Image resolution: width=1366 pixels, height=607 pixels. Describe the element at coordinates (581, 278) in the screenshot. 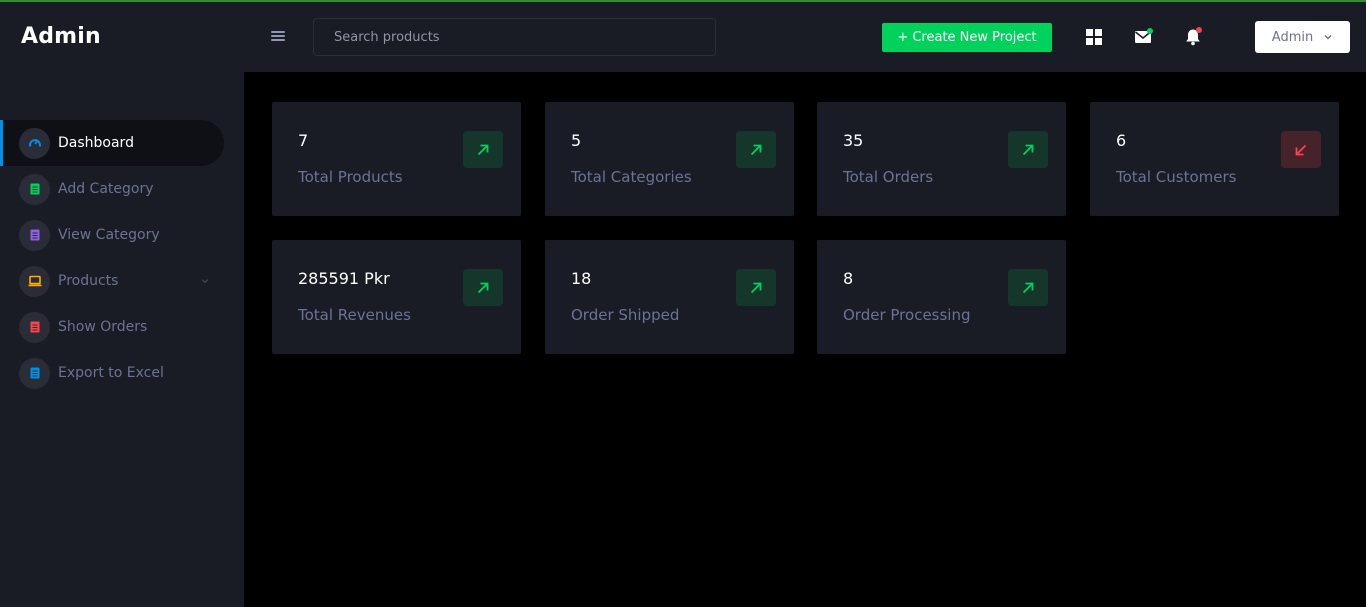

I see `stat-value: 18` at that location.